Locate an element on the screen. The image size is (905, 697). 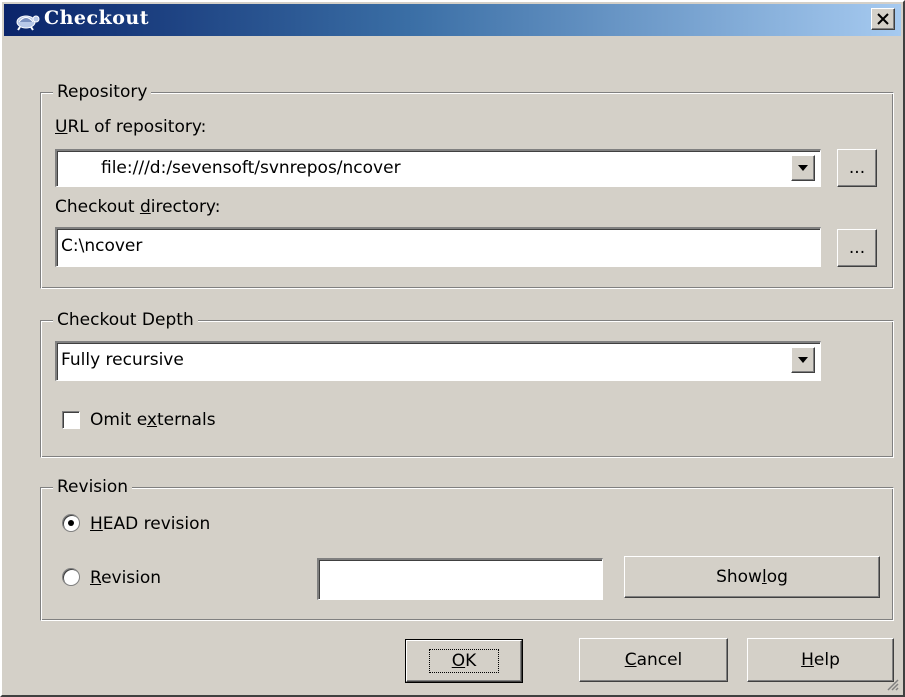
cancel-button: Cancel is located at coordinates (653, 660).